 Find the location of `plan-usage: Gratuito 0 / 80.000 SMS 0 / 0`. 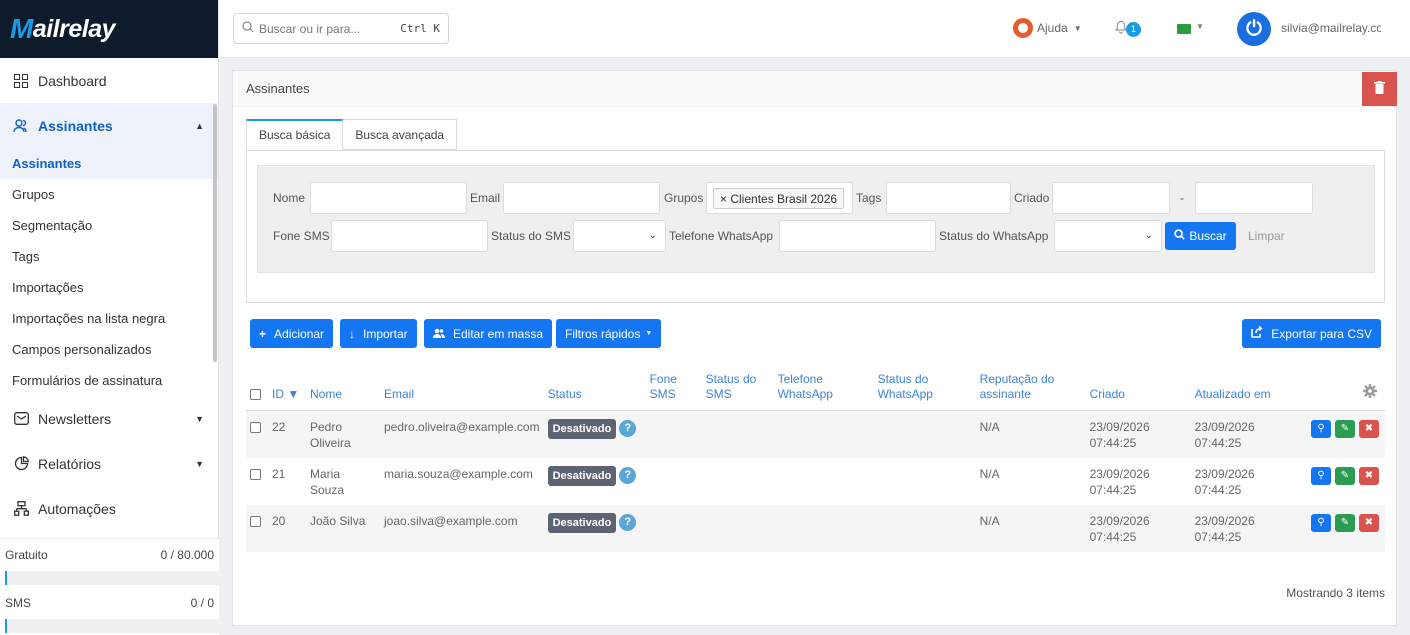

plan-usage: Gratuito 0 / 80.000 SMS 0 / 0 is located at coordinates (109, 586).